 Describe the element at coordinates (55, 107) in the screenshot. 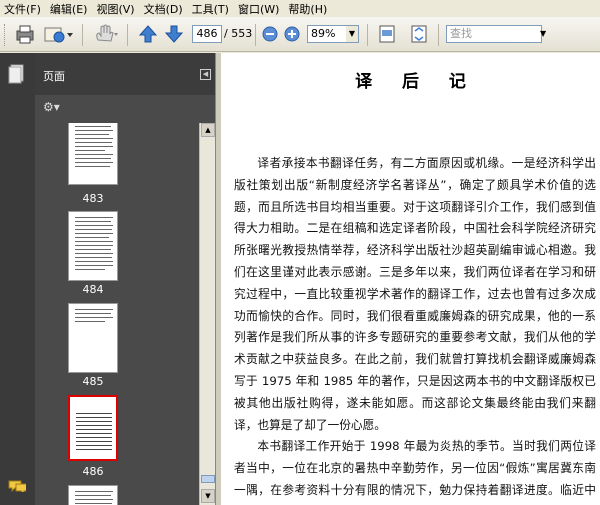

I see `options-gear-icon: ⚙▾` at that location.